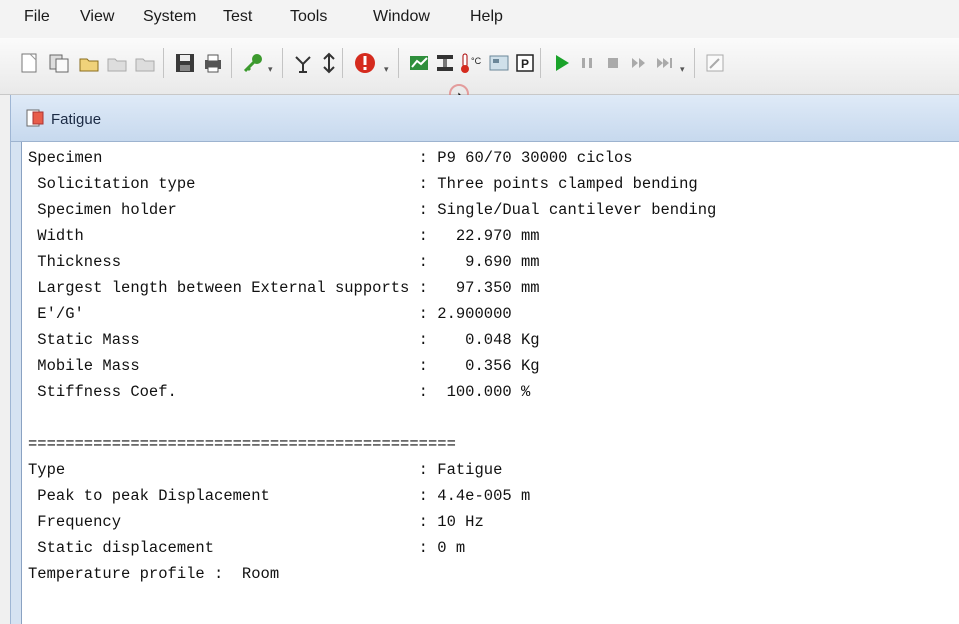 This screenshot has height=624, width=959. Describe the element at coordinates (253, 63) in the screenshot. I see `key-icon` at that location.